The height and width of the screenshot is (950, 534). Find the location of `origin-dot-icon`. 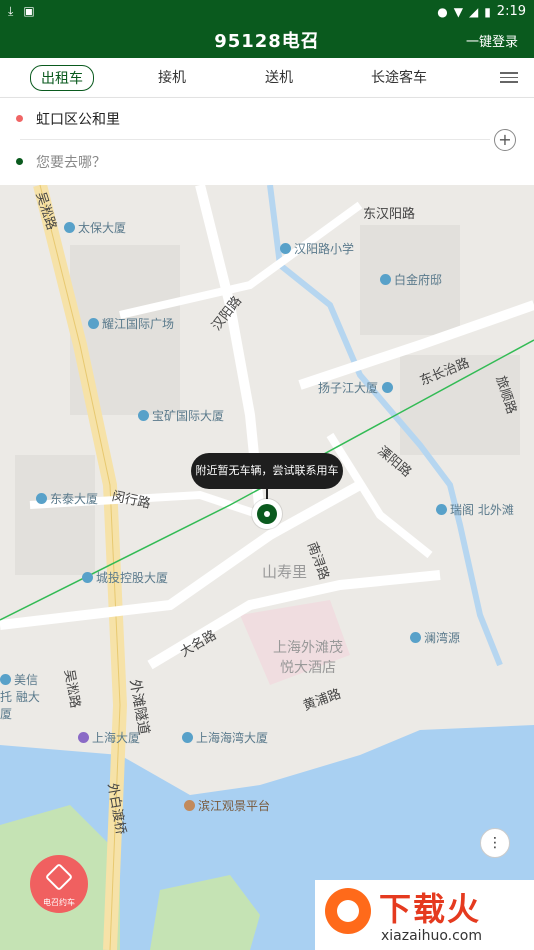

origin-dot-icon is located at coordinates (19, 118).